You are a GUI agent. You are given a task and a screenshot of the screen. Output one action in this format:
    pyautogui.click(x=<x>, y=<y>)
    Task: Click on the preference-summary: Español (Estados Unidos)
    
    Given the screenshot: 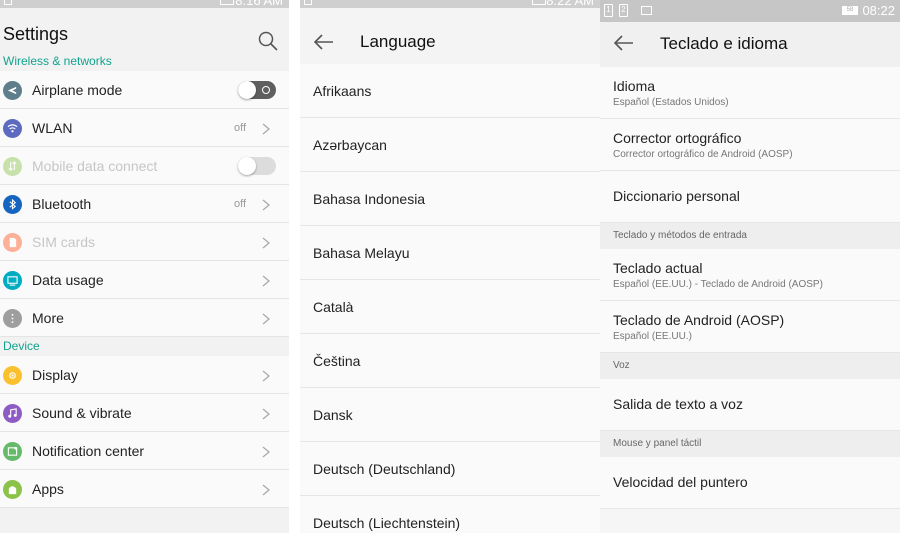 What is the action you would take?
    pyautogui.click(x=671, y=102)
    